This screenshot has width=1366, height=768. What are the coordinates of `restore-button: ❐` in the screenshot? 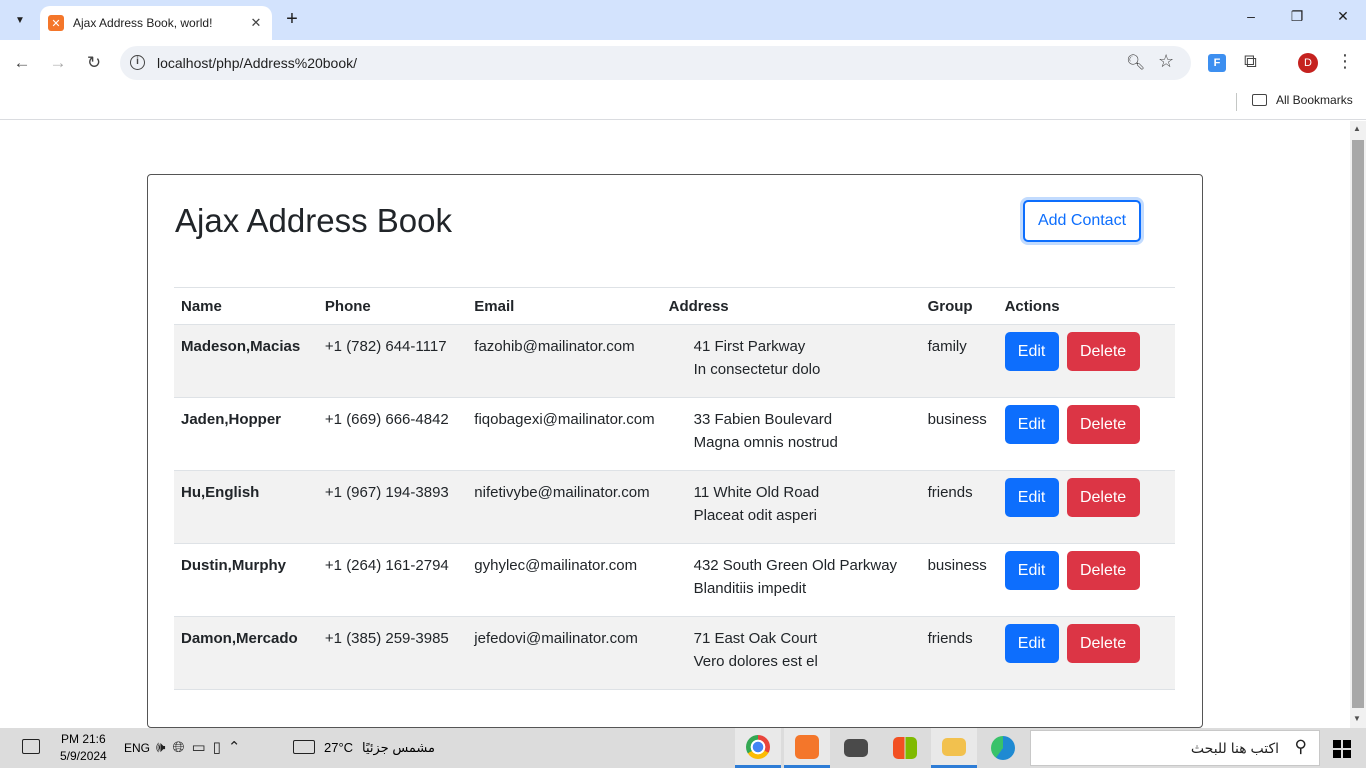 It's located at (1297, 16).